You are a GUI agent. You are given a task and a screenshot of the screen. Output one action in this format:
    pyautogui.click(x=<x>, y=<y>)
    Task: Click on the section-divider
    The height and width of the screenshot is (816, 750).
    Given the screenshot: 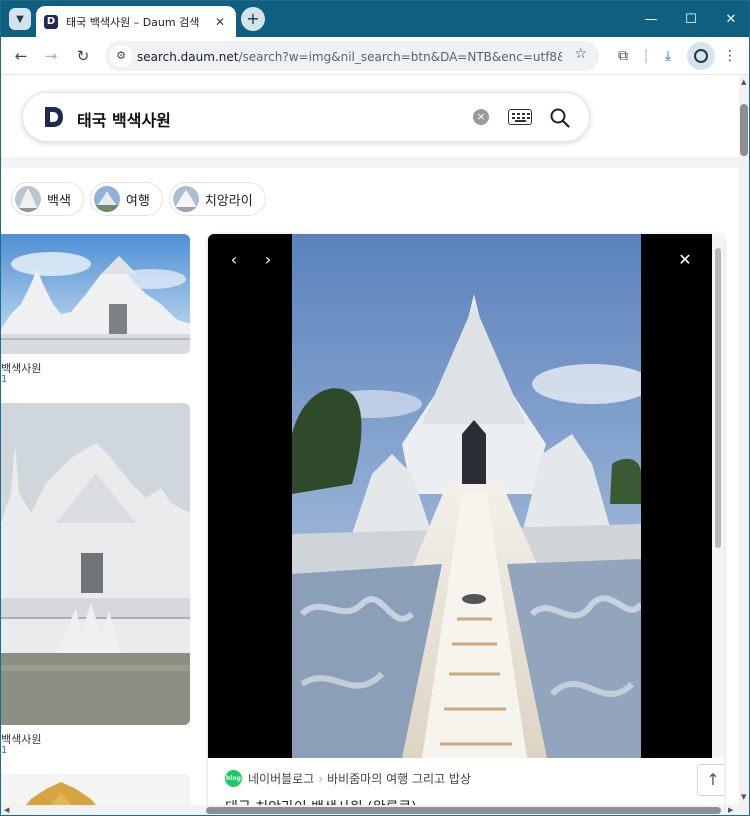 What is the action you would take?
    pyautogui.click(x=370, y=163)
    